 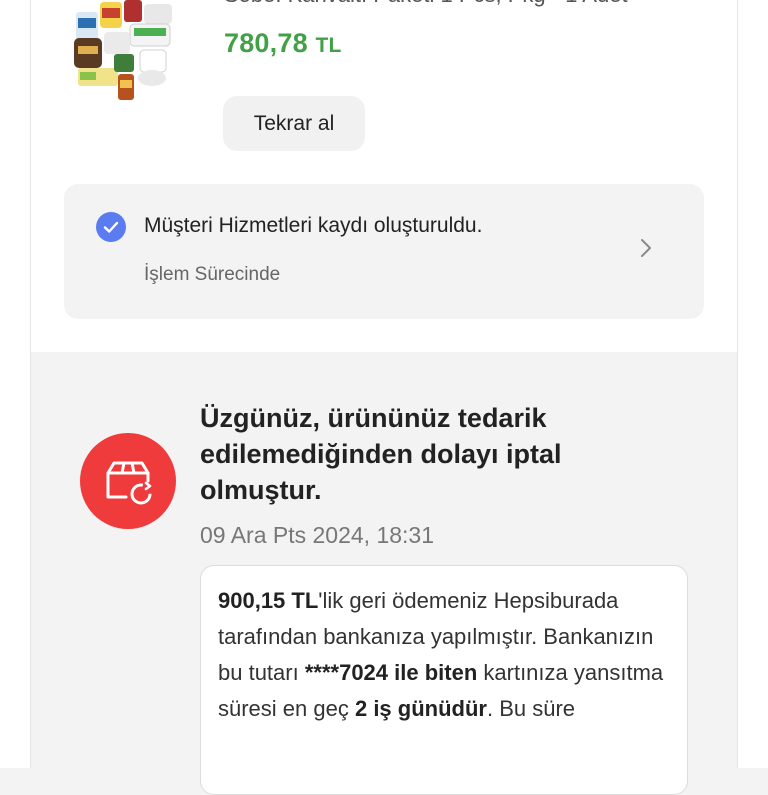 I want to click on ticket-status: İşlem Sürecinde, so click(x=212, y=274).